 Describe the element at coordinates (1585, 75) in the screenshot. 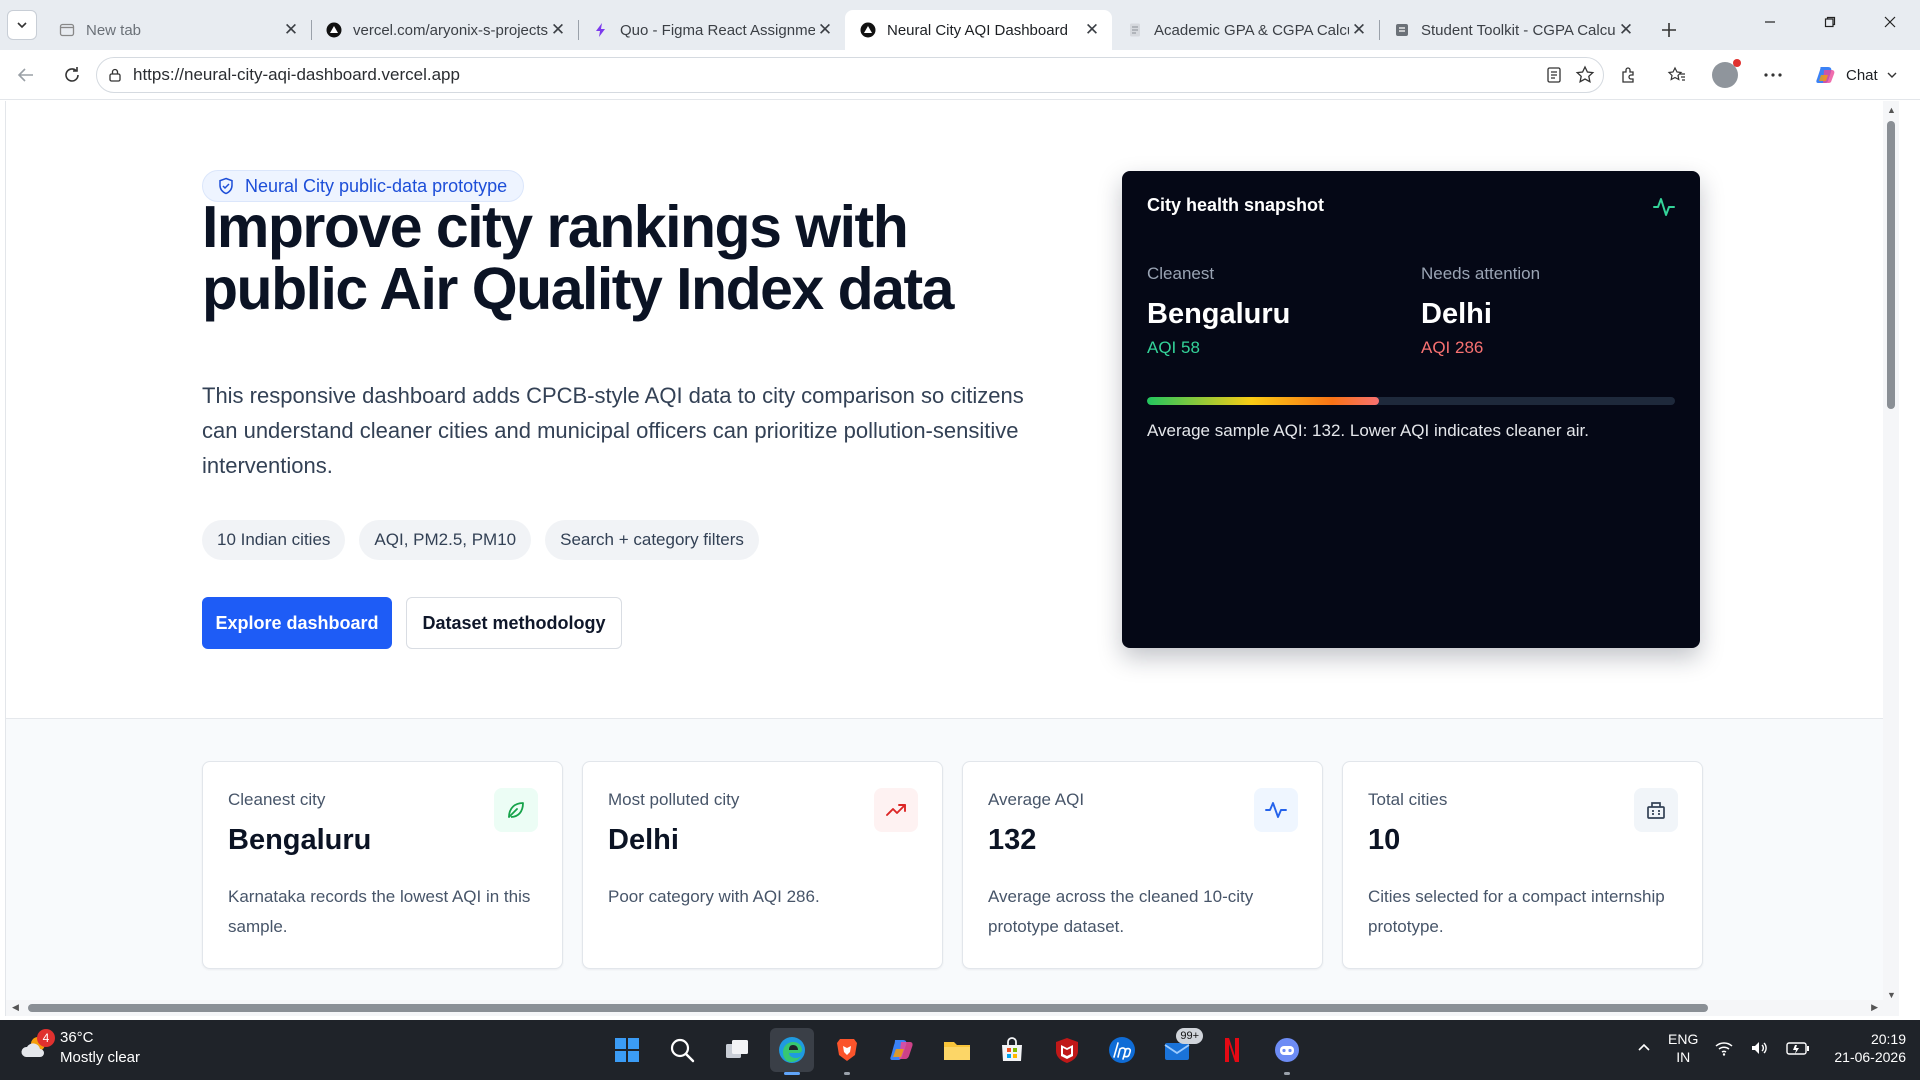

I see `favorite-star-icon` at that location.